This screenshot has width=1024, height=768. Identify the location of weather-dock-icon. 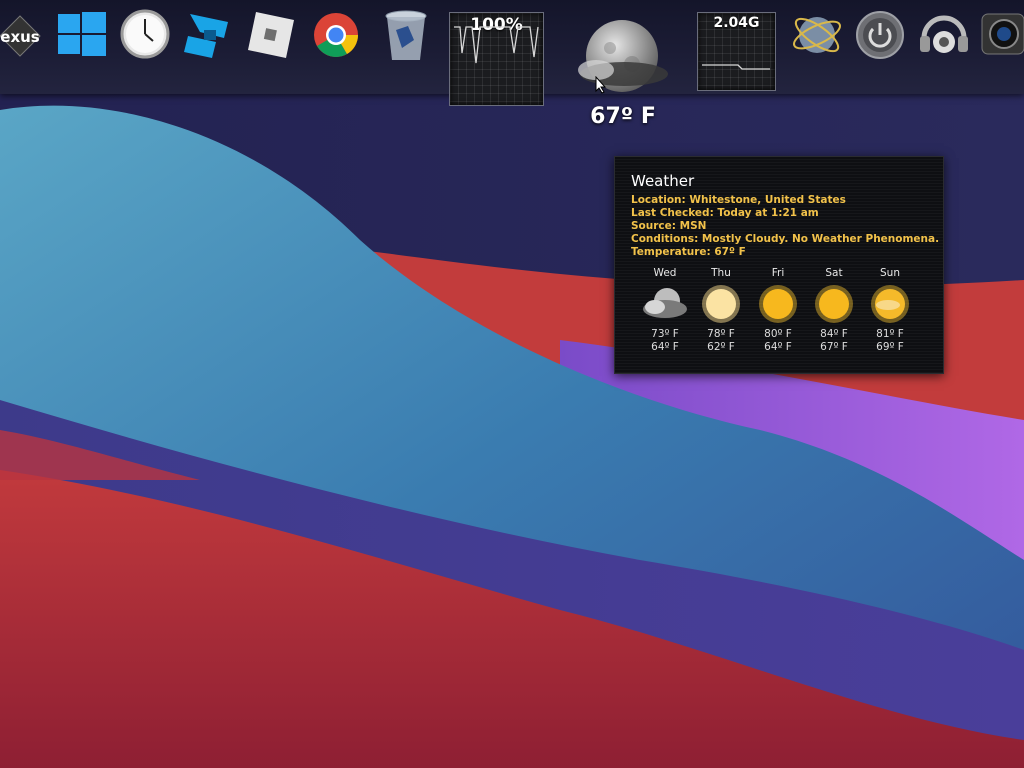
(622, 54).